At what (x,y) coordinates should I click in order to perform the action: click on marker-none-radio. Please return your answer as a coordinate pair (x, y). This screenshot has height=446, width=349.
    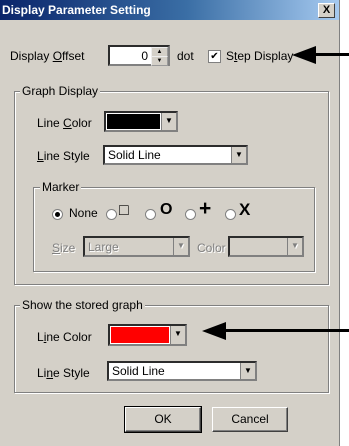
    Looking at the image, I should click on (57, 214).